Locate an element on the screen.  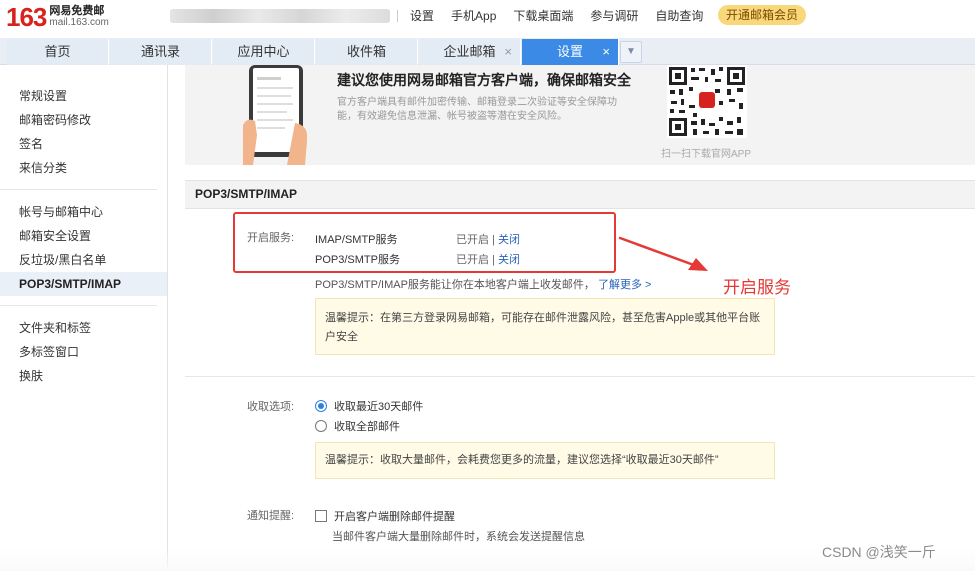
qr-code-icon is located at coordinates (707, 101).